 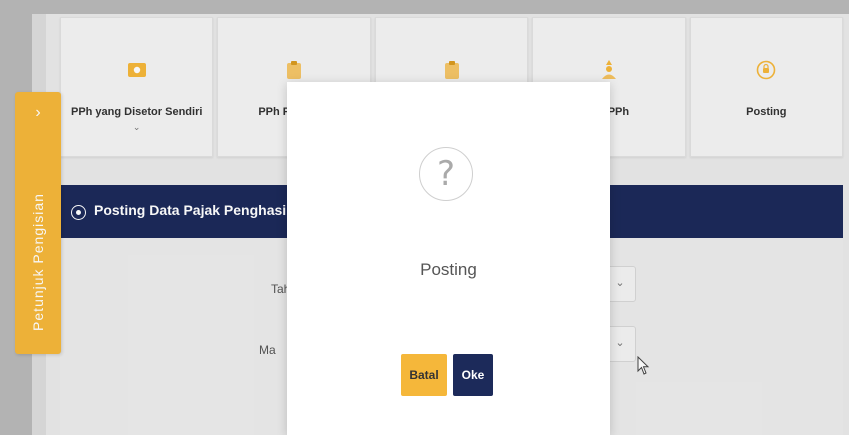 What do you see at coordinates (448, 269) in the screenshot?
I see `dialog-title: Posting` at bounding box center [448, 269].